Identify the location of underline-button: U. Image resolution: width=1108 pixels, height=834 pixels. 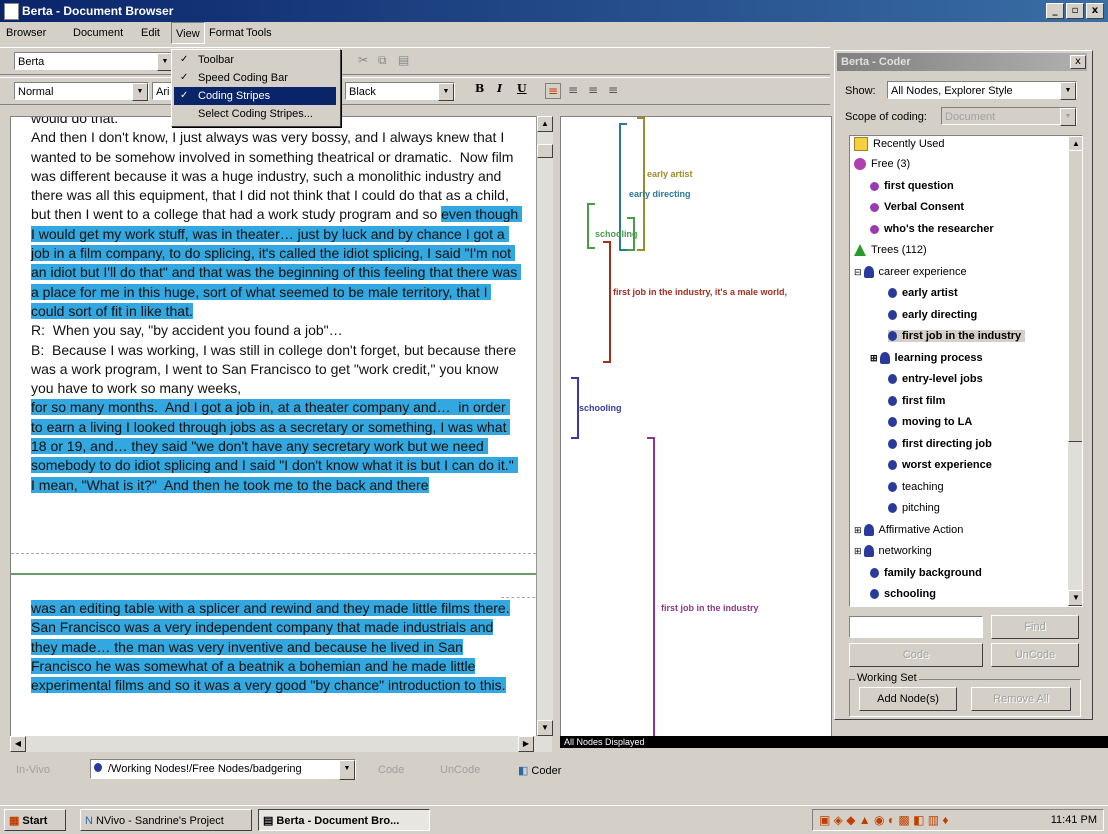
(522, 88).